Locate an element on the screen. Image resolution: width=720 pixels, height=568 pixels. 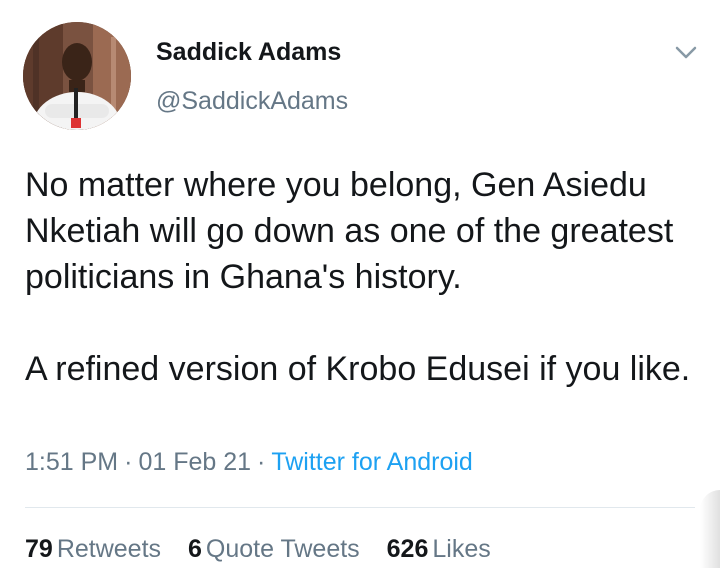
tweet-stats: 79 Retweets 6 Quote Tweets 626 Likes is located at coordinates (268, 549).